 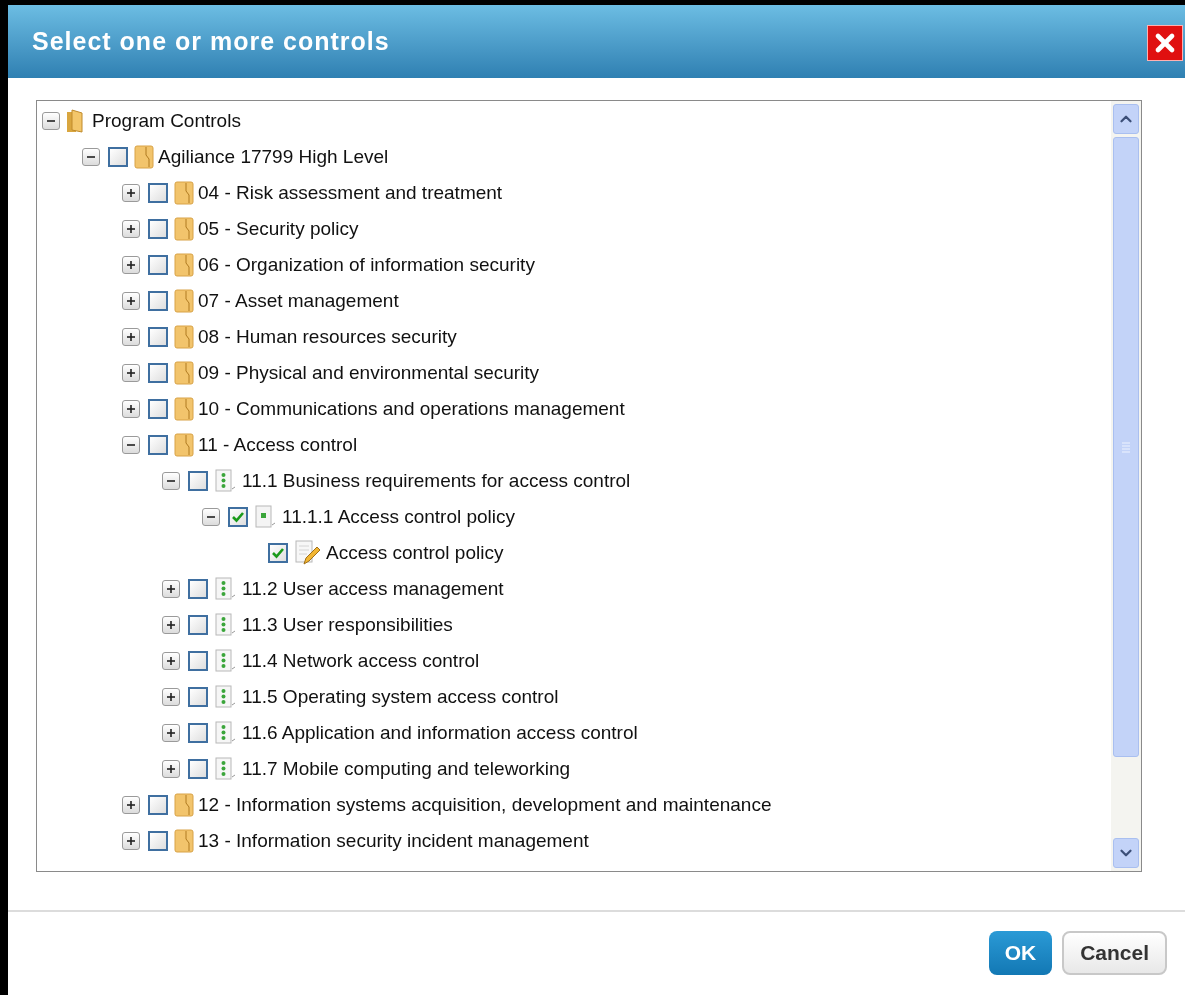 I want to click on tree-item-label: 11.5 Operating system access control, so click(x=400, y=697).